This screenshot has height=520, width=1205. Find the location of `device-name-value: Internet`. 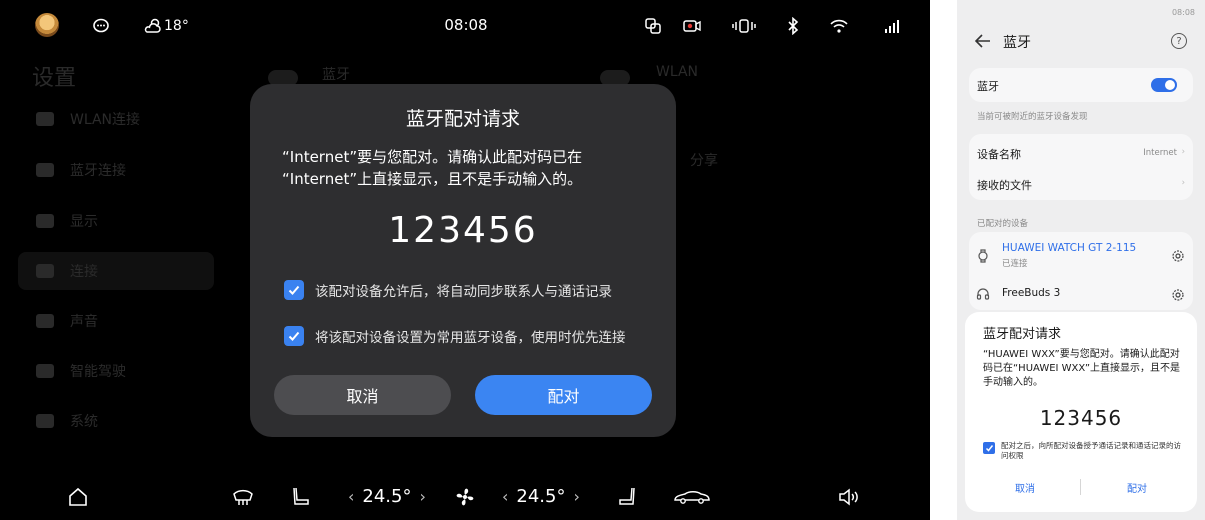

device-name-value: Internet is located at coordinates (1160, 153).